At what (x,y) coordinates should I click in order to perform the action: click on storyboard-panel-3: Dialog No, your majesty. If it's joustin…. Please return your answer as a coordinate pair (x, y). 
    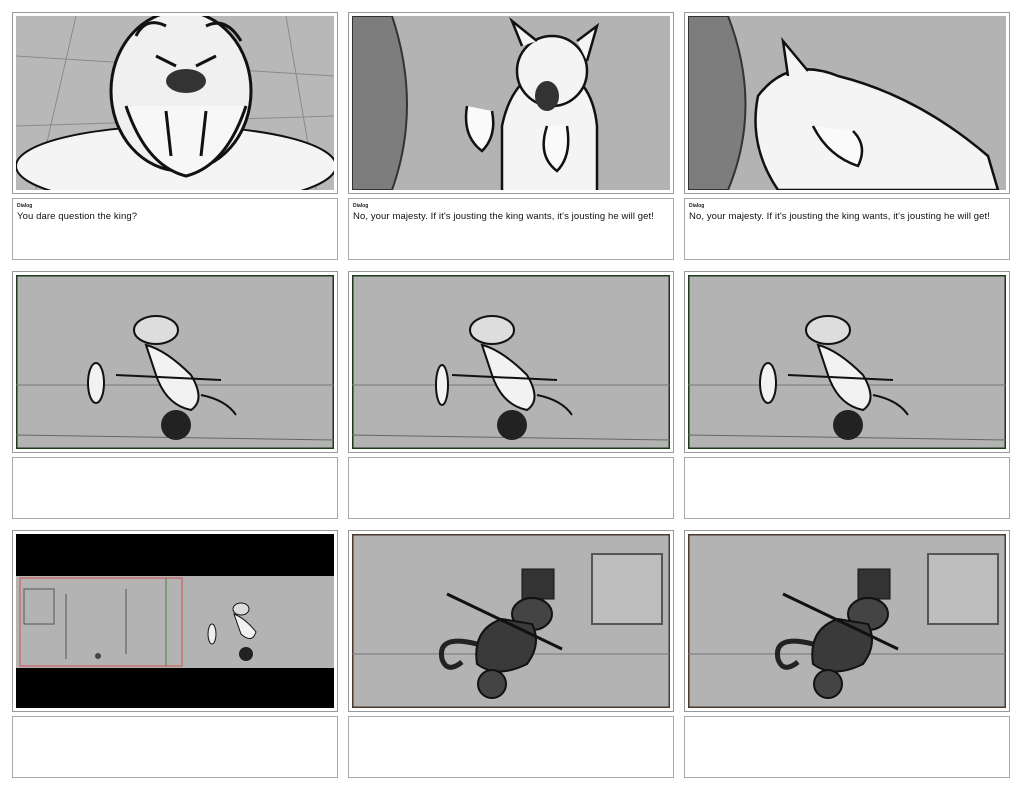
    Looking at the image, I should click on (847, 136).